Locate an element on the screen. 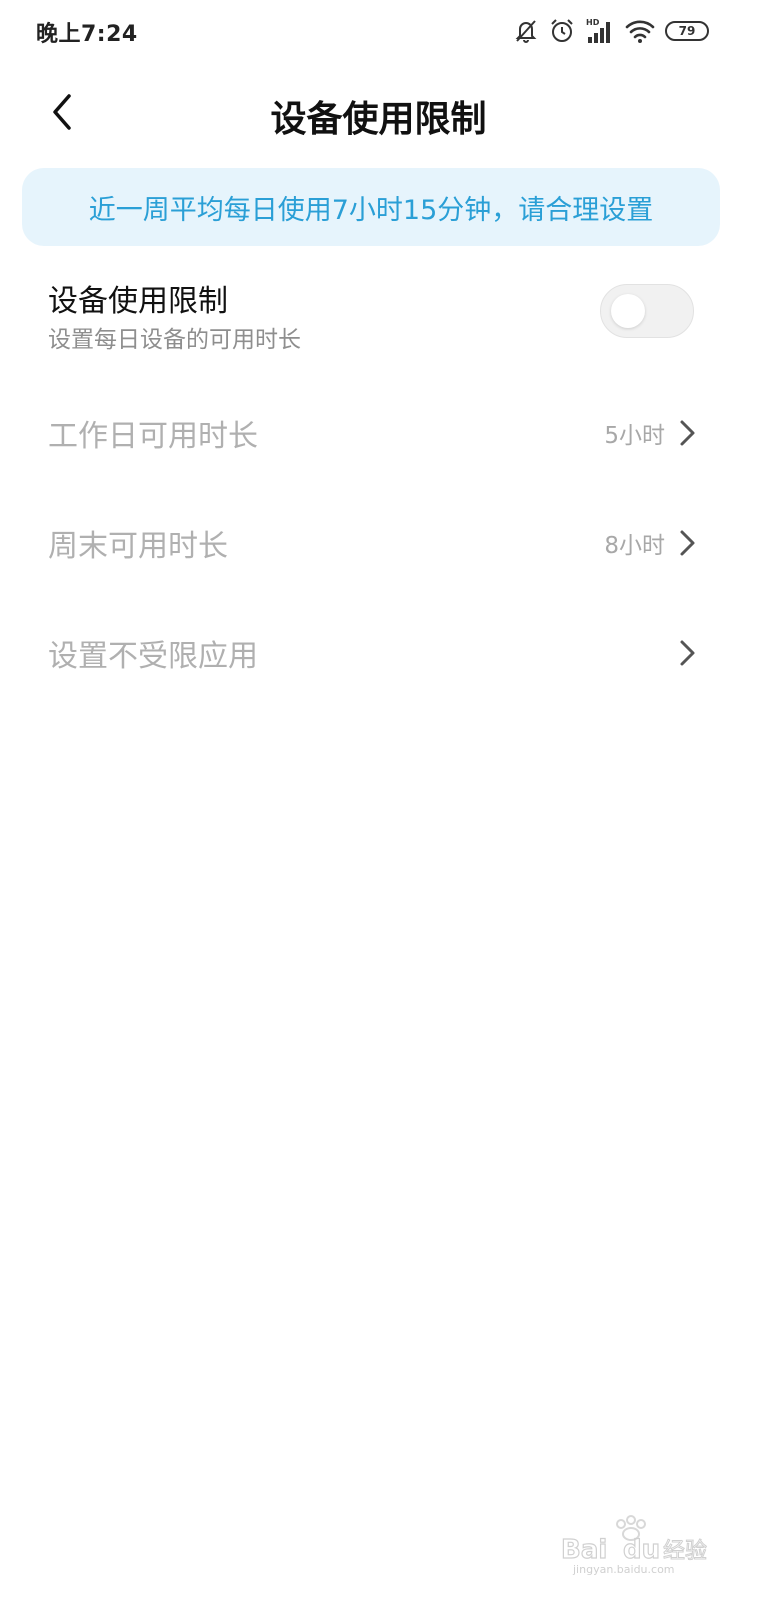 Image resolution: width=757 pixels, height=1600 pixels. row-label: 工作日可用时长 is located at coordinates (153, 436).